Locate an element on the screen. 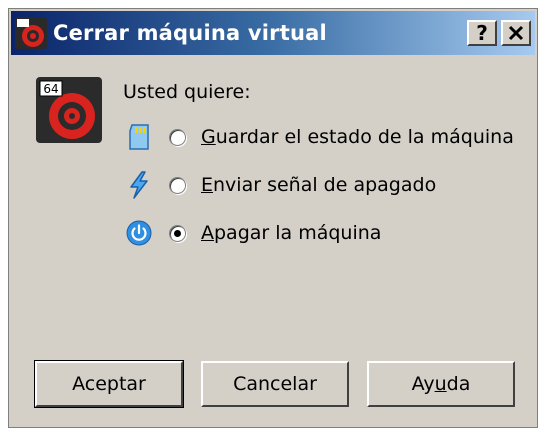  option-power-off: Apagar la máquina is located at coordinates (253, 233).